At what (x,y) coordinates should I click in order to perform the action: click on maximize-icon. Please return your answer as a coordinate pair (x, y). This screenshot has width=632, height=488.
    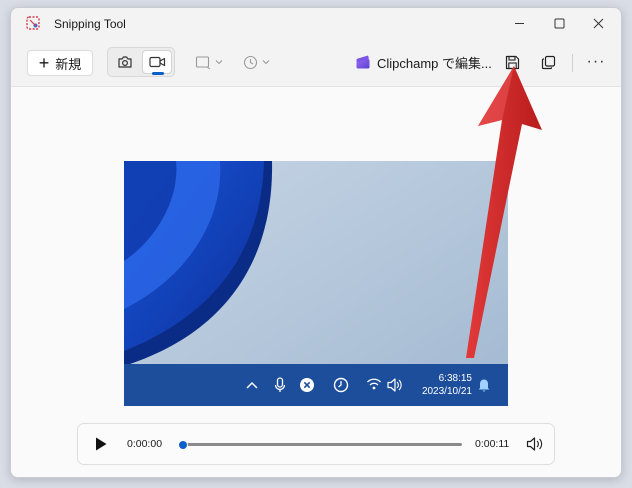
    Looking at the image, I should click on (559, 23).